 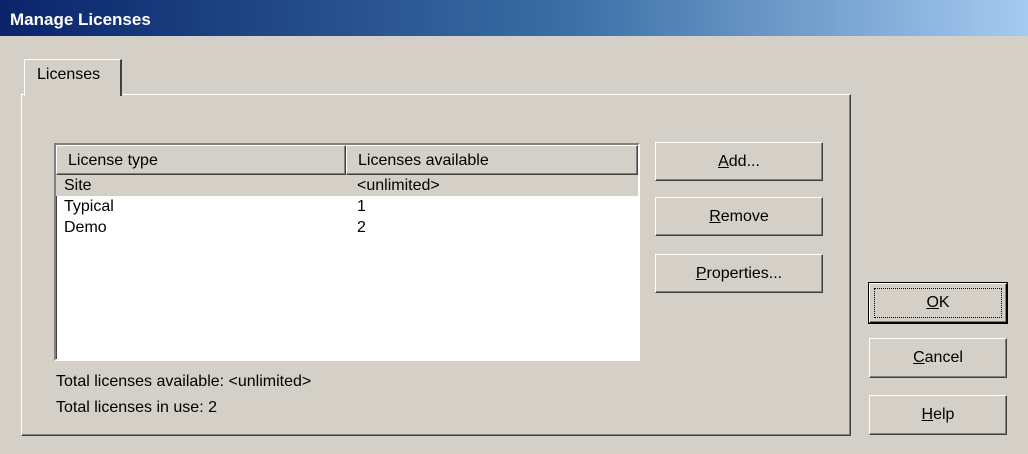 What do you see at coordinates (701, 273) in the screenshot?
I see `properties-mnemonic: P` at bounding box center [701, 273].